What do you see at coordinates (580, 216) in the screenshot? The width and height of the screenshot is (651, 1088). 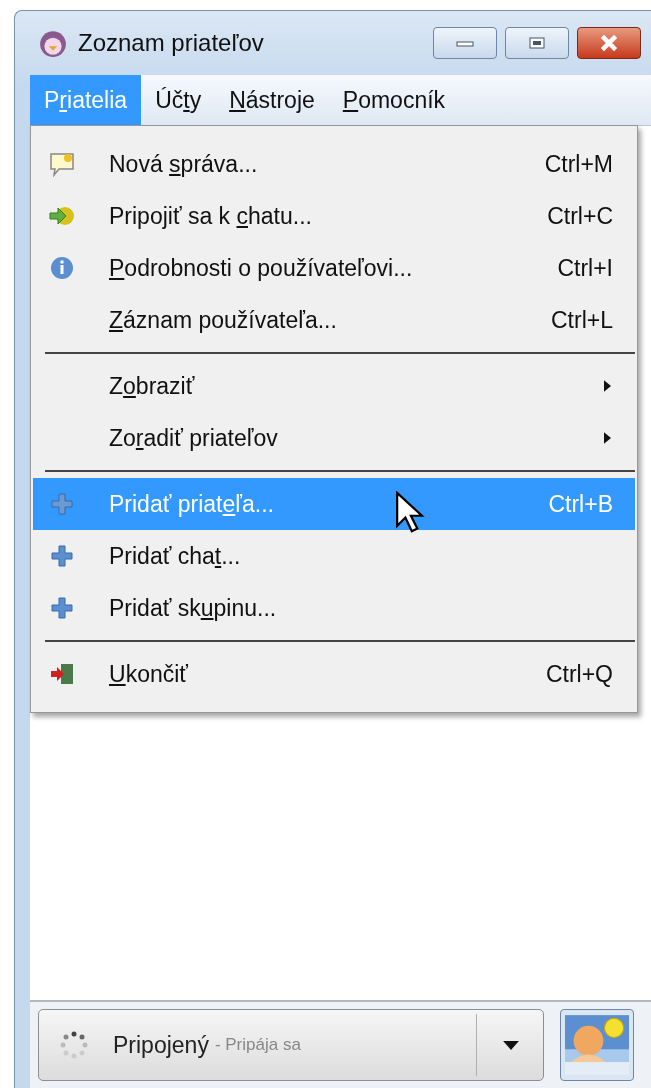 I see `shortcut-label: Ctrl+C` at bounding box center [580, 216].